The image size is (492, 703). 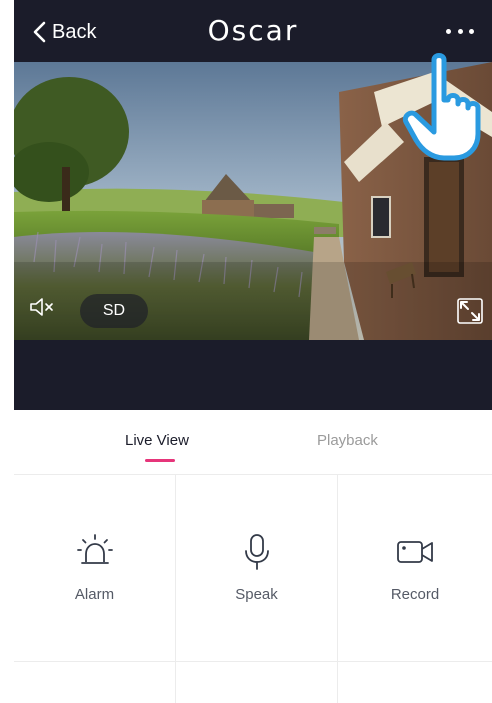 What do you see at coordinates (256, 594) in the screenshot?
I see `speak-label: Speak` at bounding box center [256, 594].